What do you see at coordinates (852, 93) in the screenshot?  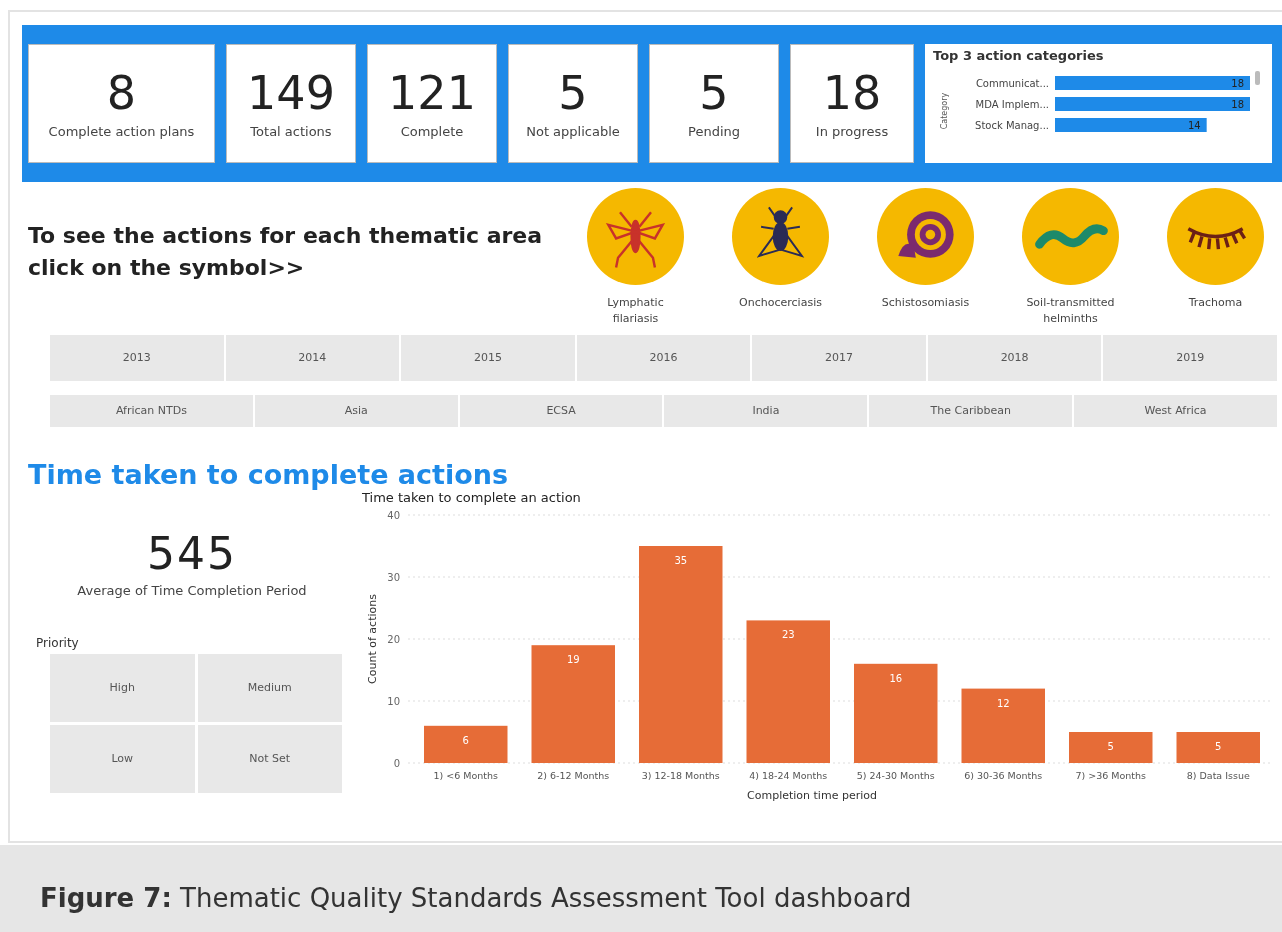 I see `kpi-value: 18` at bounding box center [852, 93].